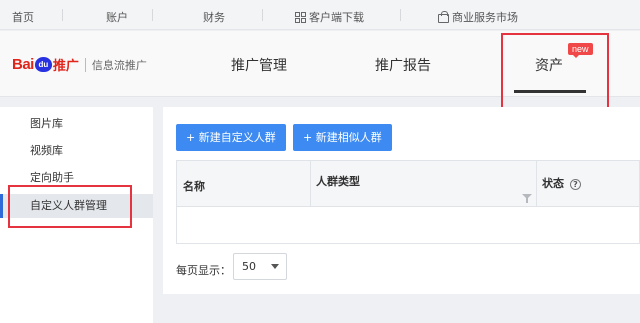 The image size is (640, 323). I want to click on grid-icon, so click(300, 17).